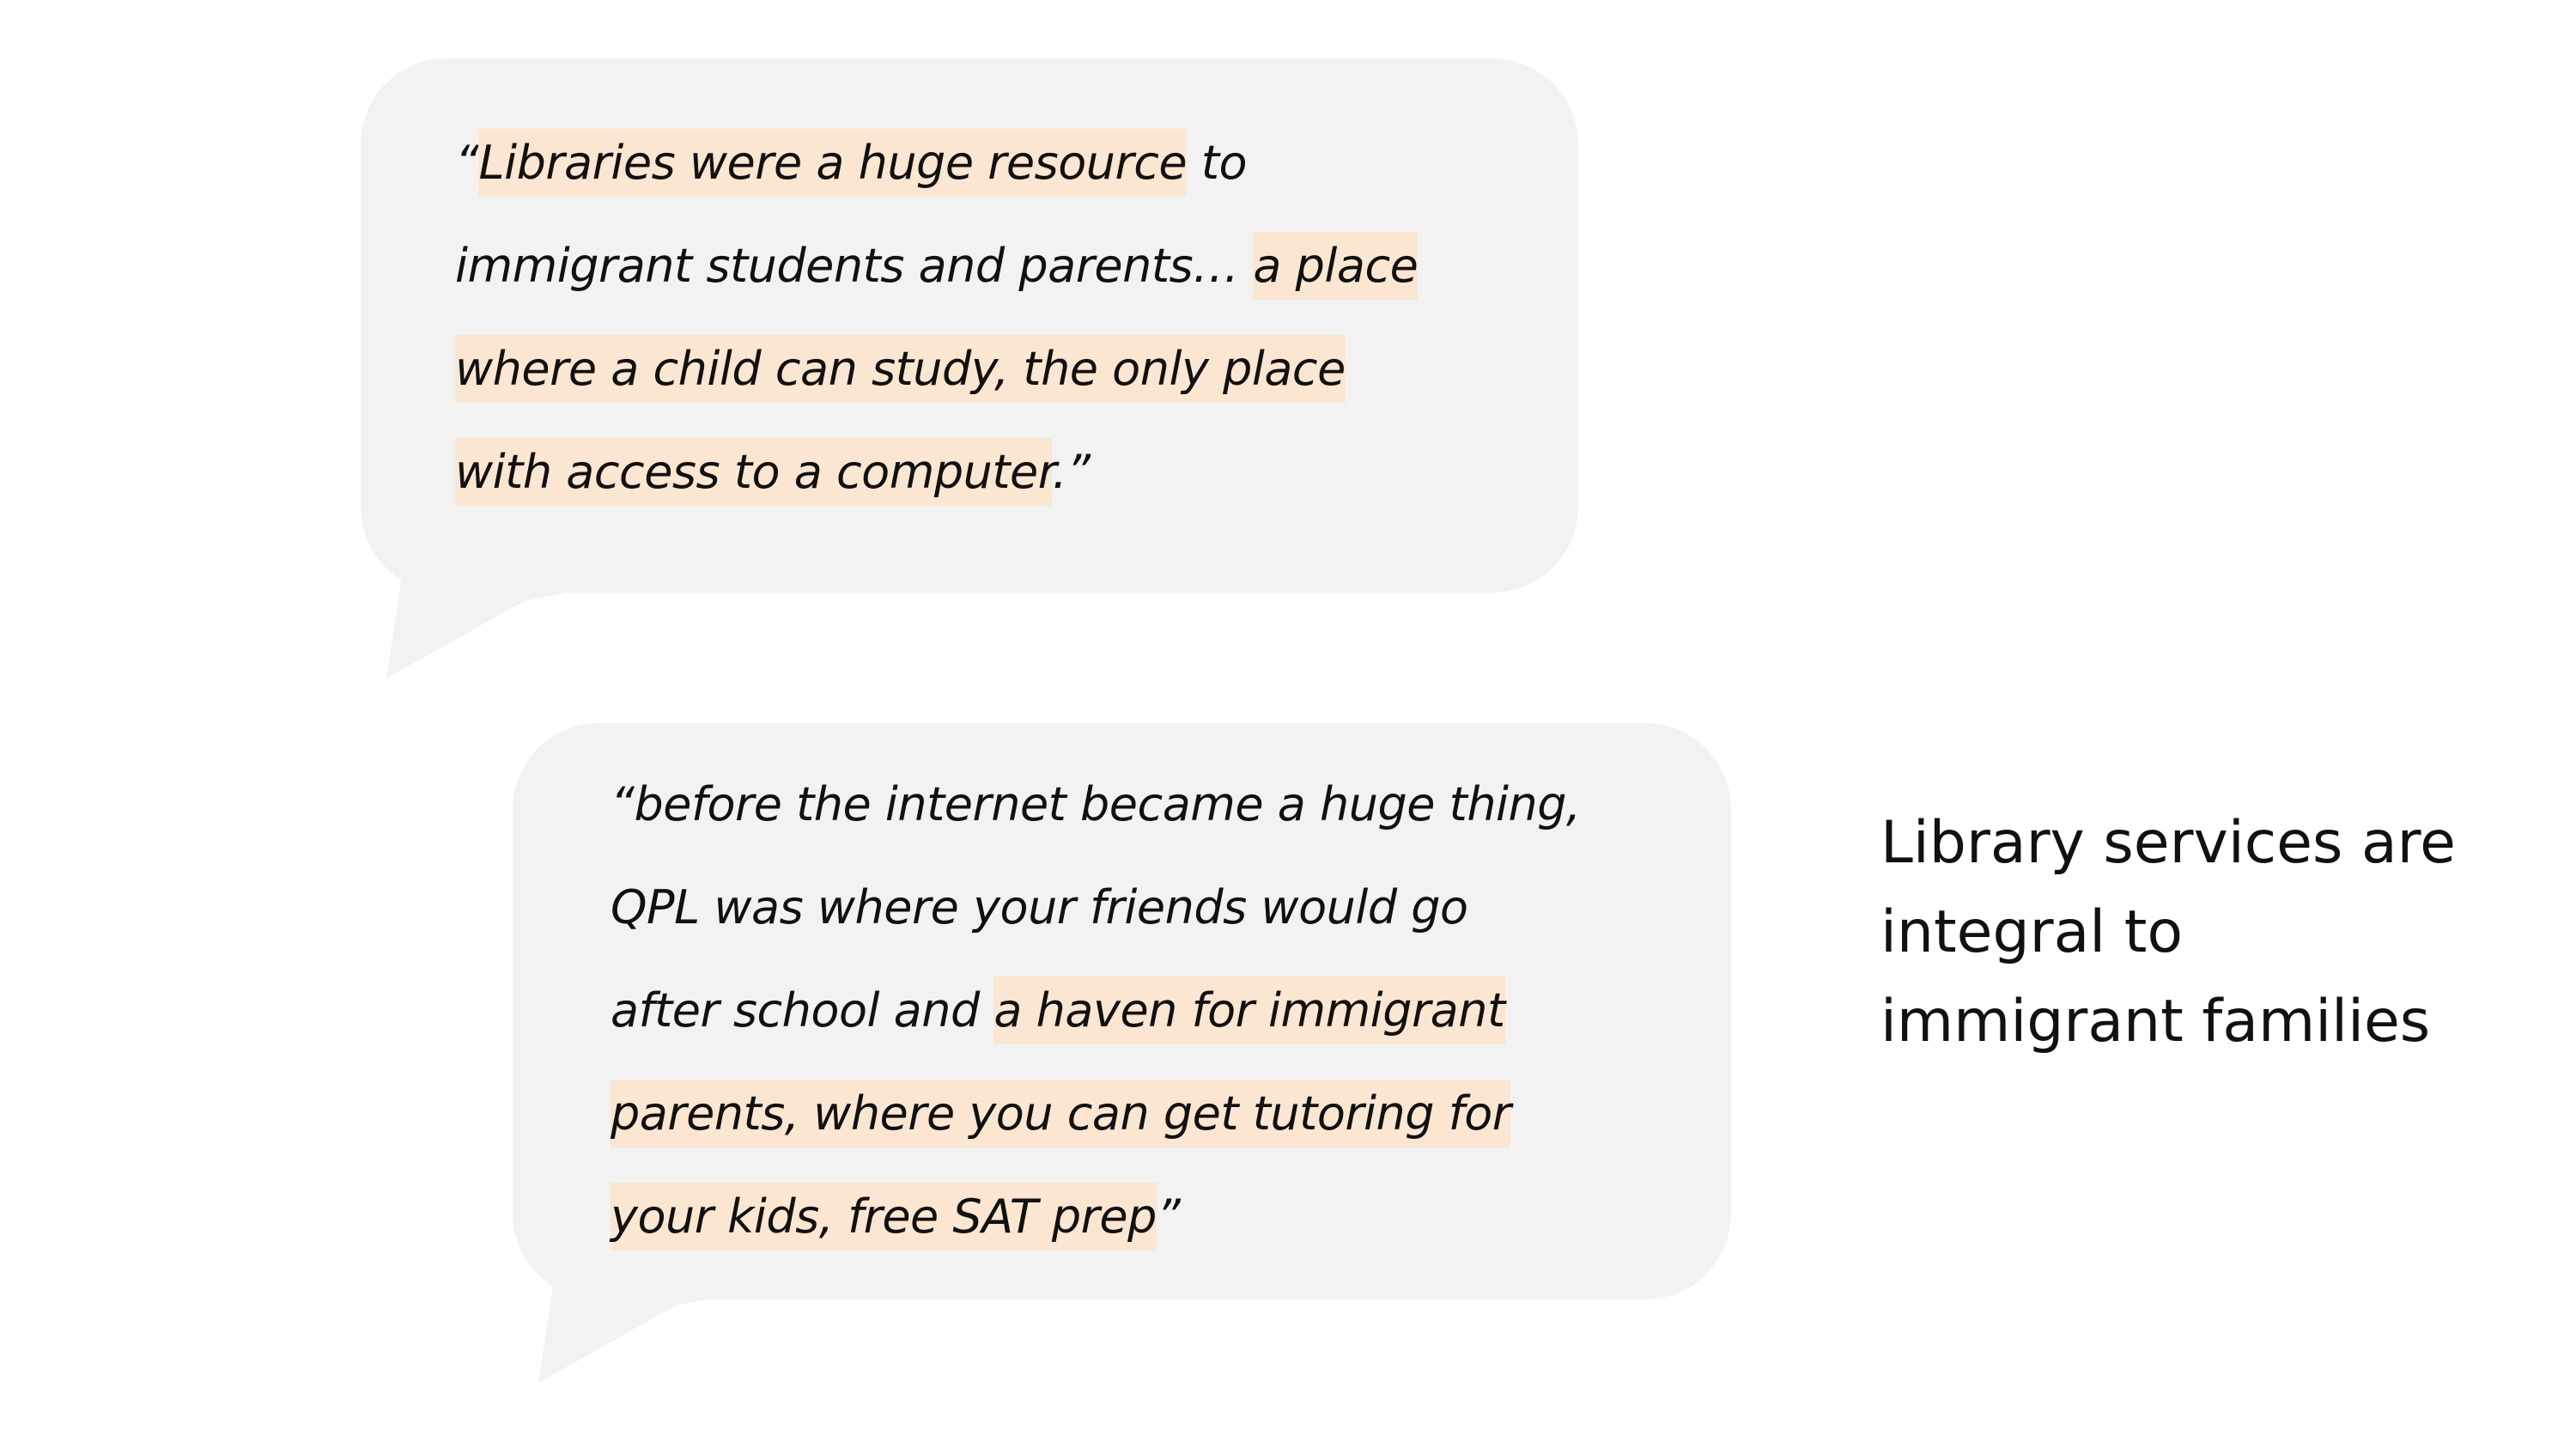  Describe the element at coordinates (900, 369) in the screenshot. I see `highlighted-phrase: where a child can study, the only place` at that location.